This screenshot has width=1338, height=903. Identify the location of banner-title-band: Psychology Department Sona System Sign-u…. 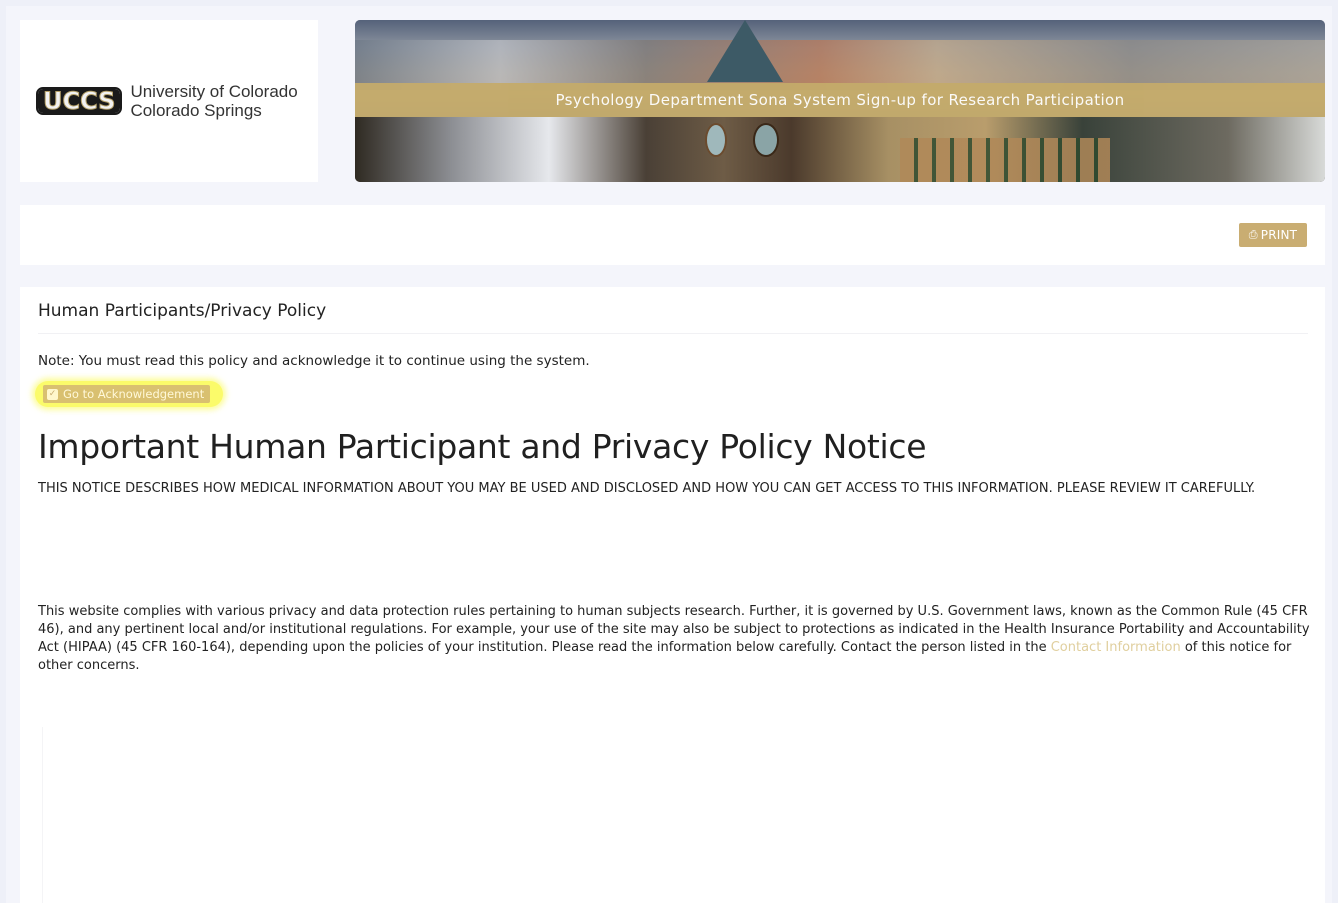
(840, 100).